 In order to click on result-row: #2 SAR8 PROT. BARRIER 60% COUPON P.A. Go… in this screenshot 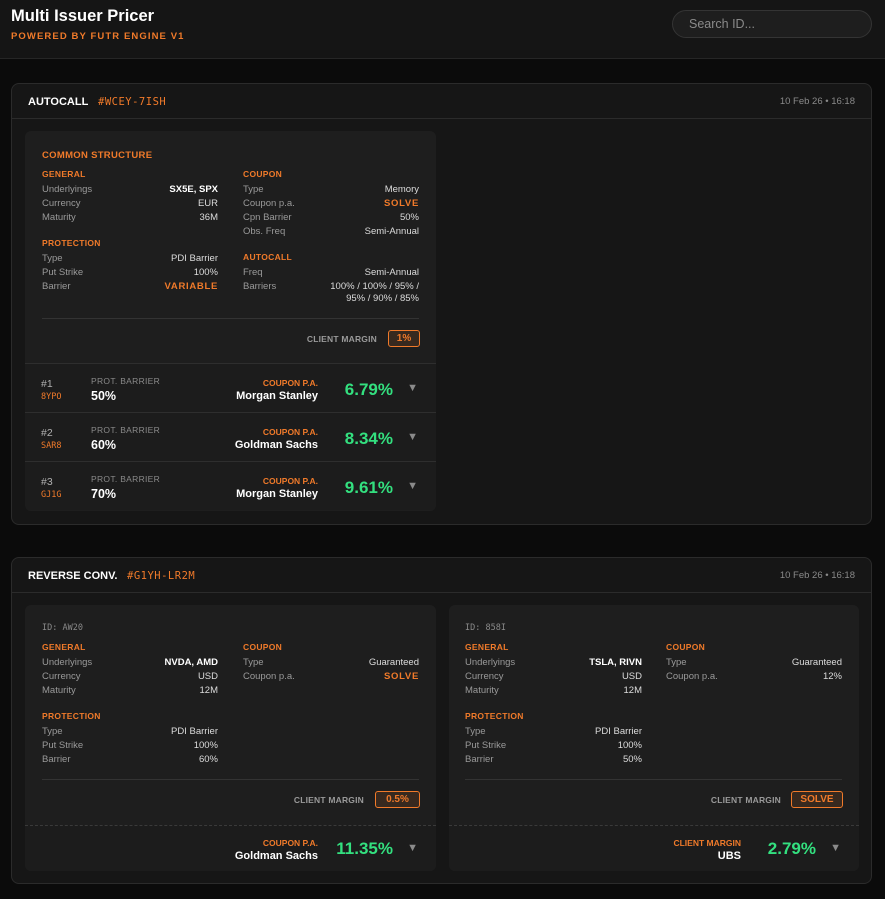, I will do `click(230, 436)`.